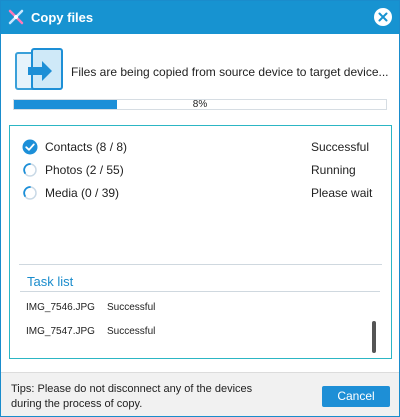  What do you see at coordinates (200, 170) in the screenshot?
I see `task-row-photos: Photos (2 / 55) Running` at bounding box center [200, 170].